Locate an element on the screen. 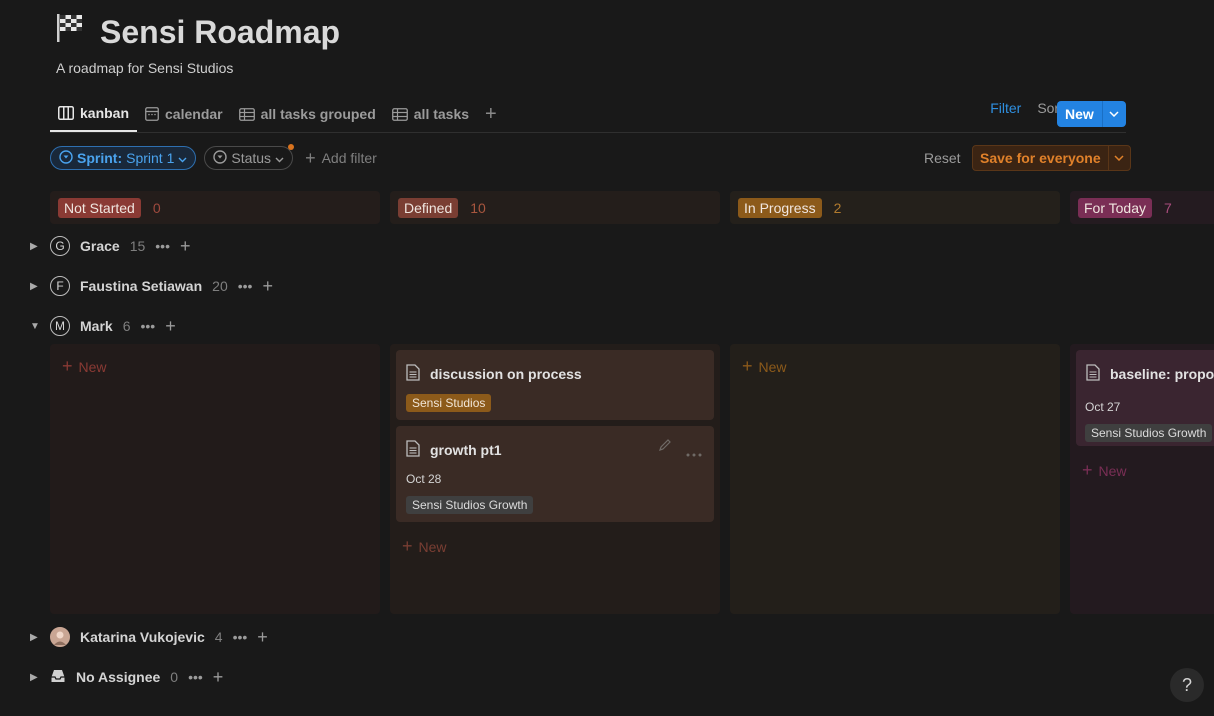 The width and height of the screenshot is (1214, 716). avatar: G is located at coordinates (60, 246).